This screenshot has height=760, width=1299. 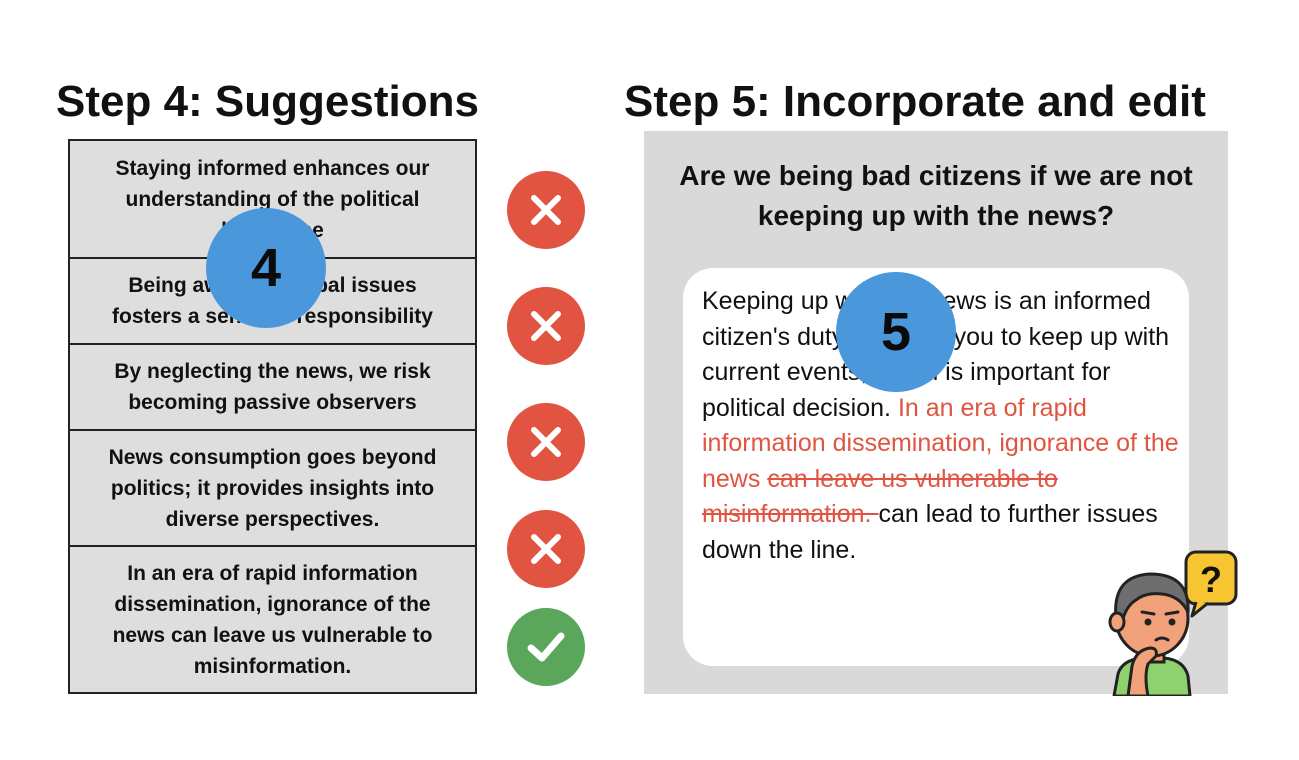 I want to click on step4-number-badge: 4, so click(x=266, y=268).